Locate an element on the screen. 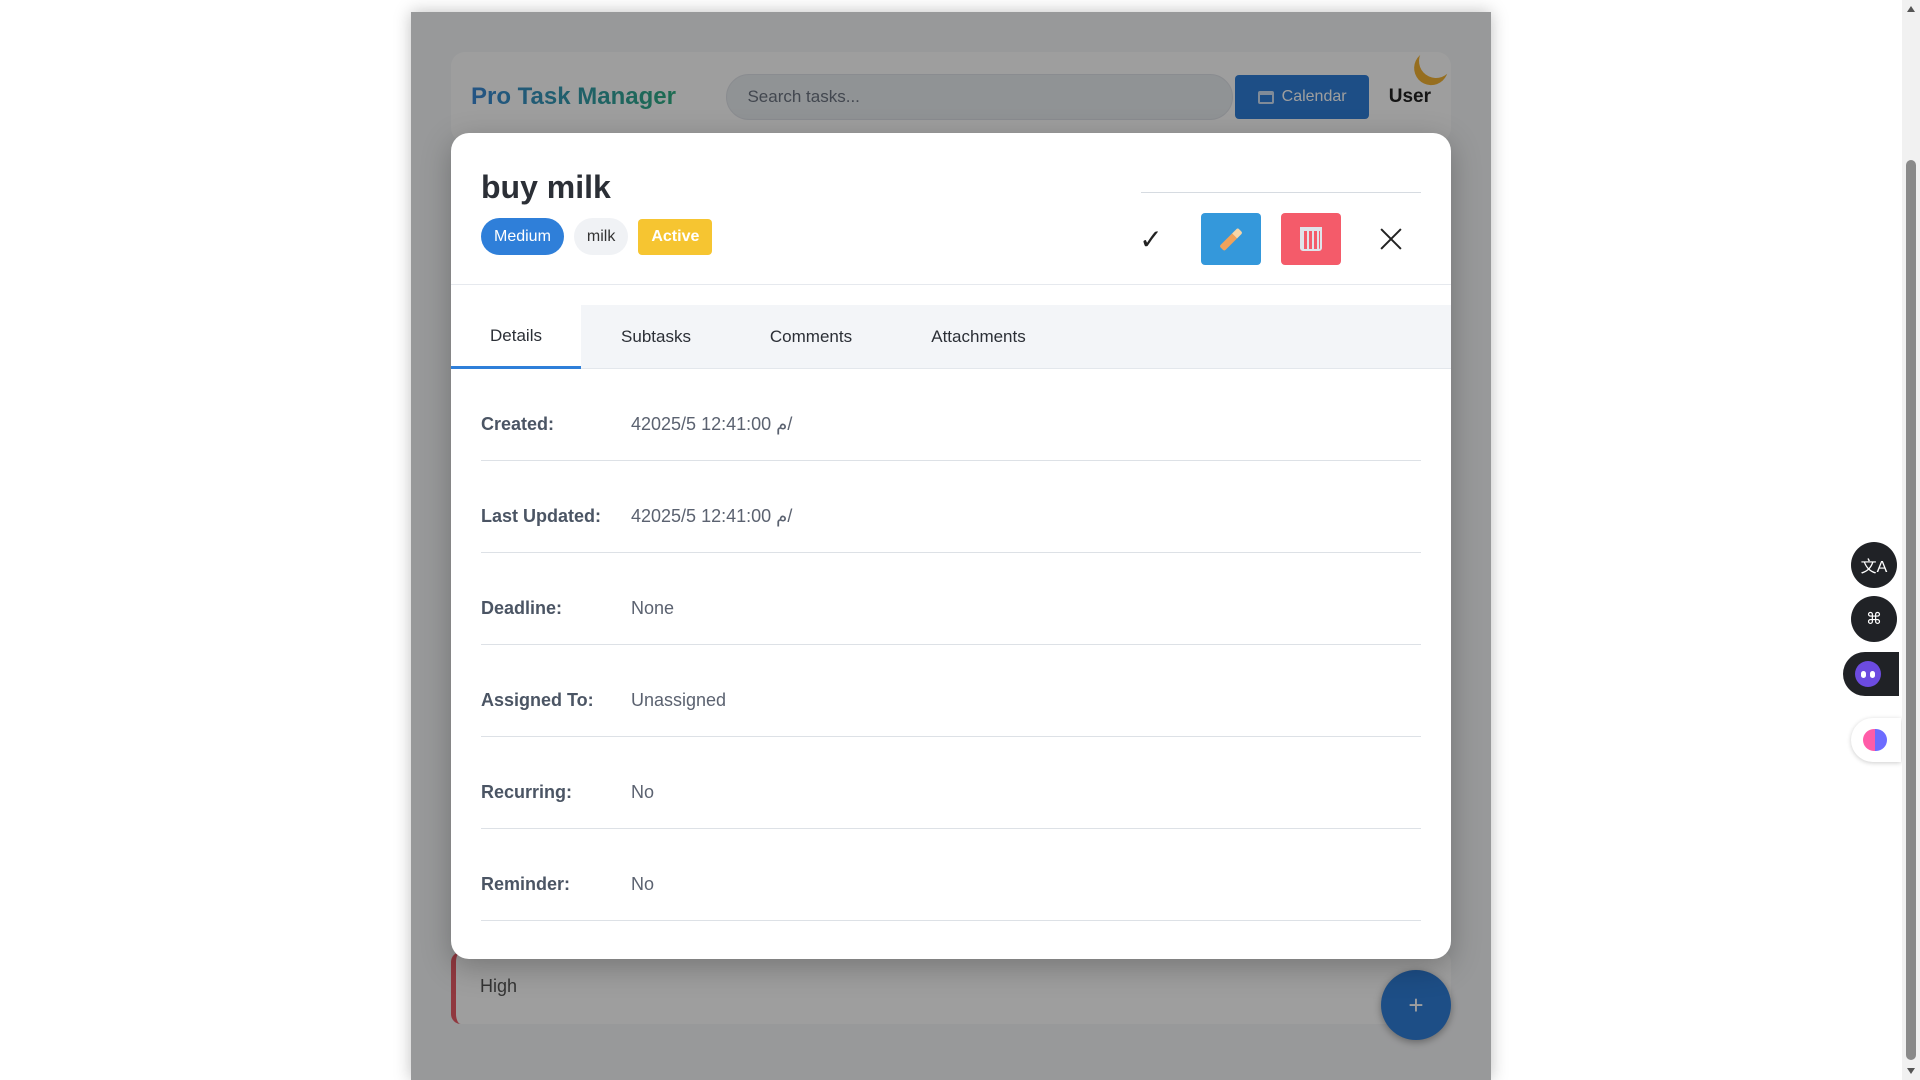  detail-row-created: Created: 4م 12:41:00 2025/5/ is located at coordinates (951, 415).